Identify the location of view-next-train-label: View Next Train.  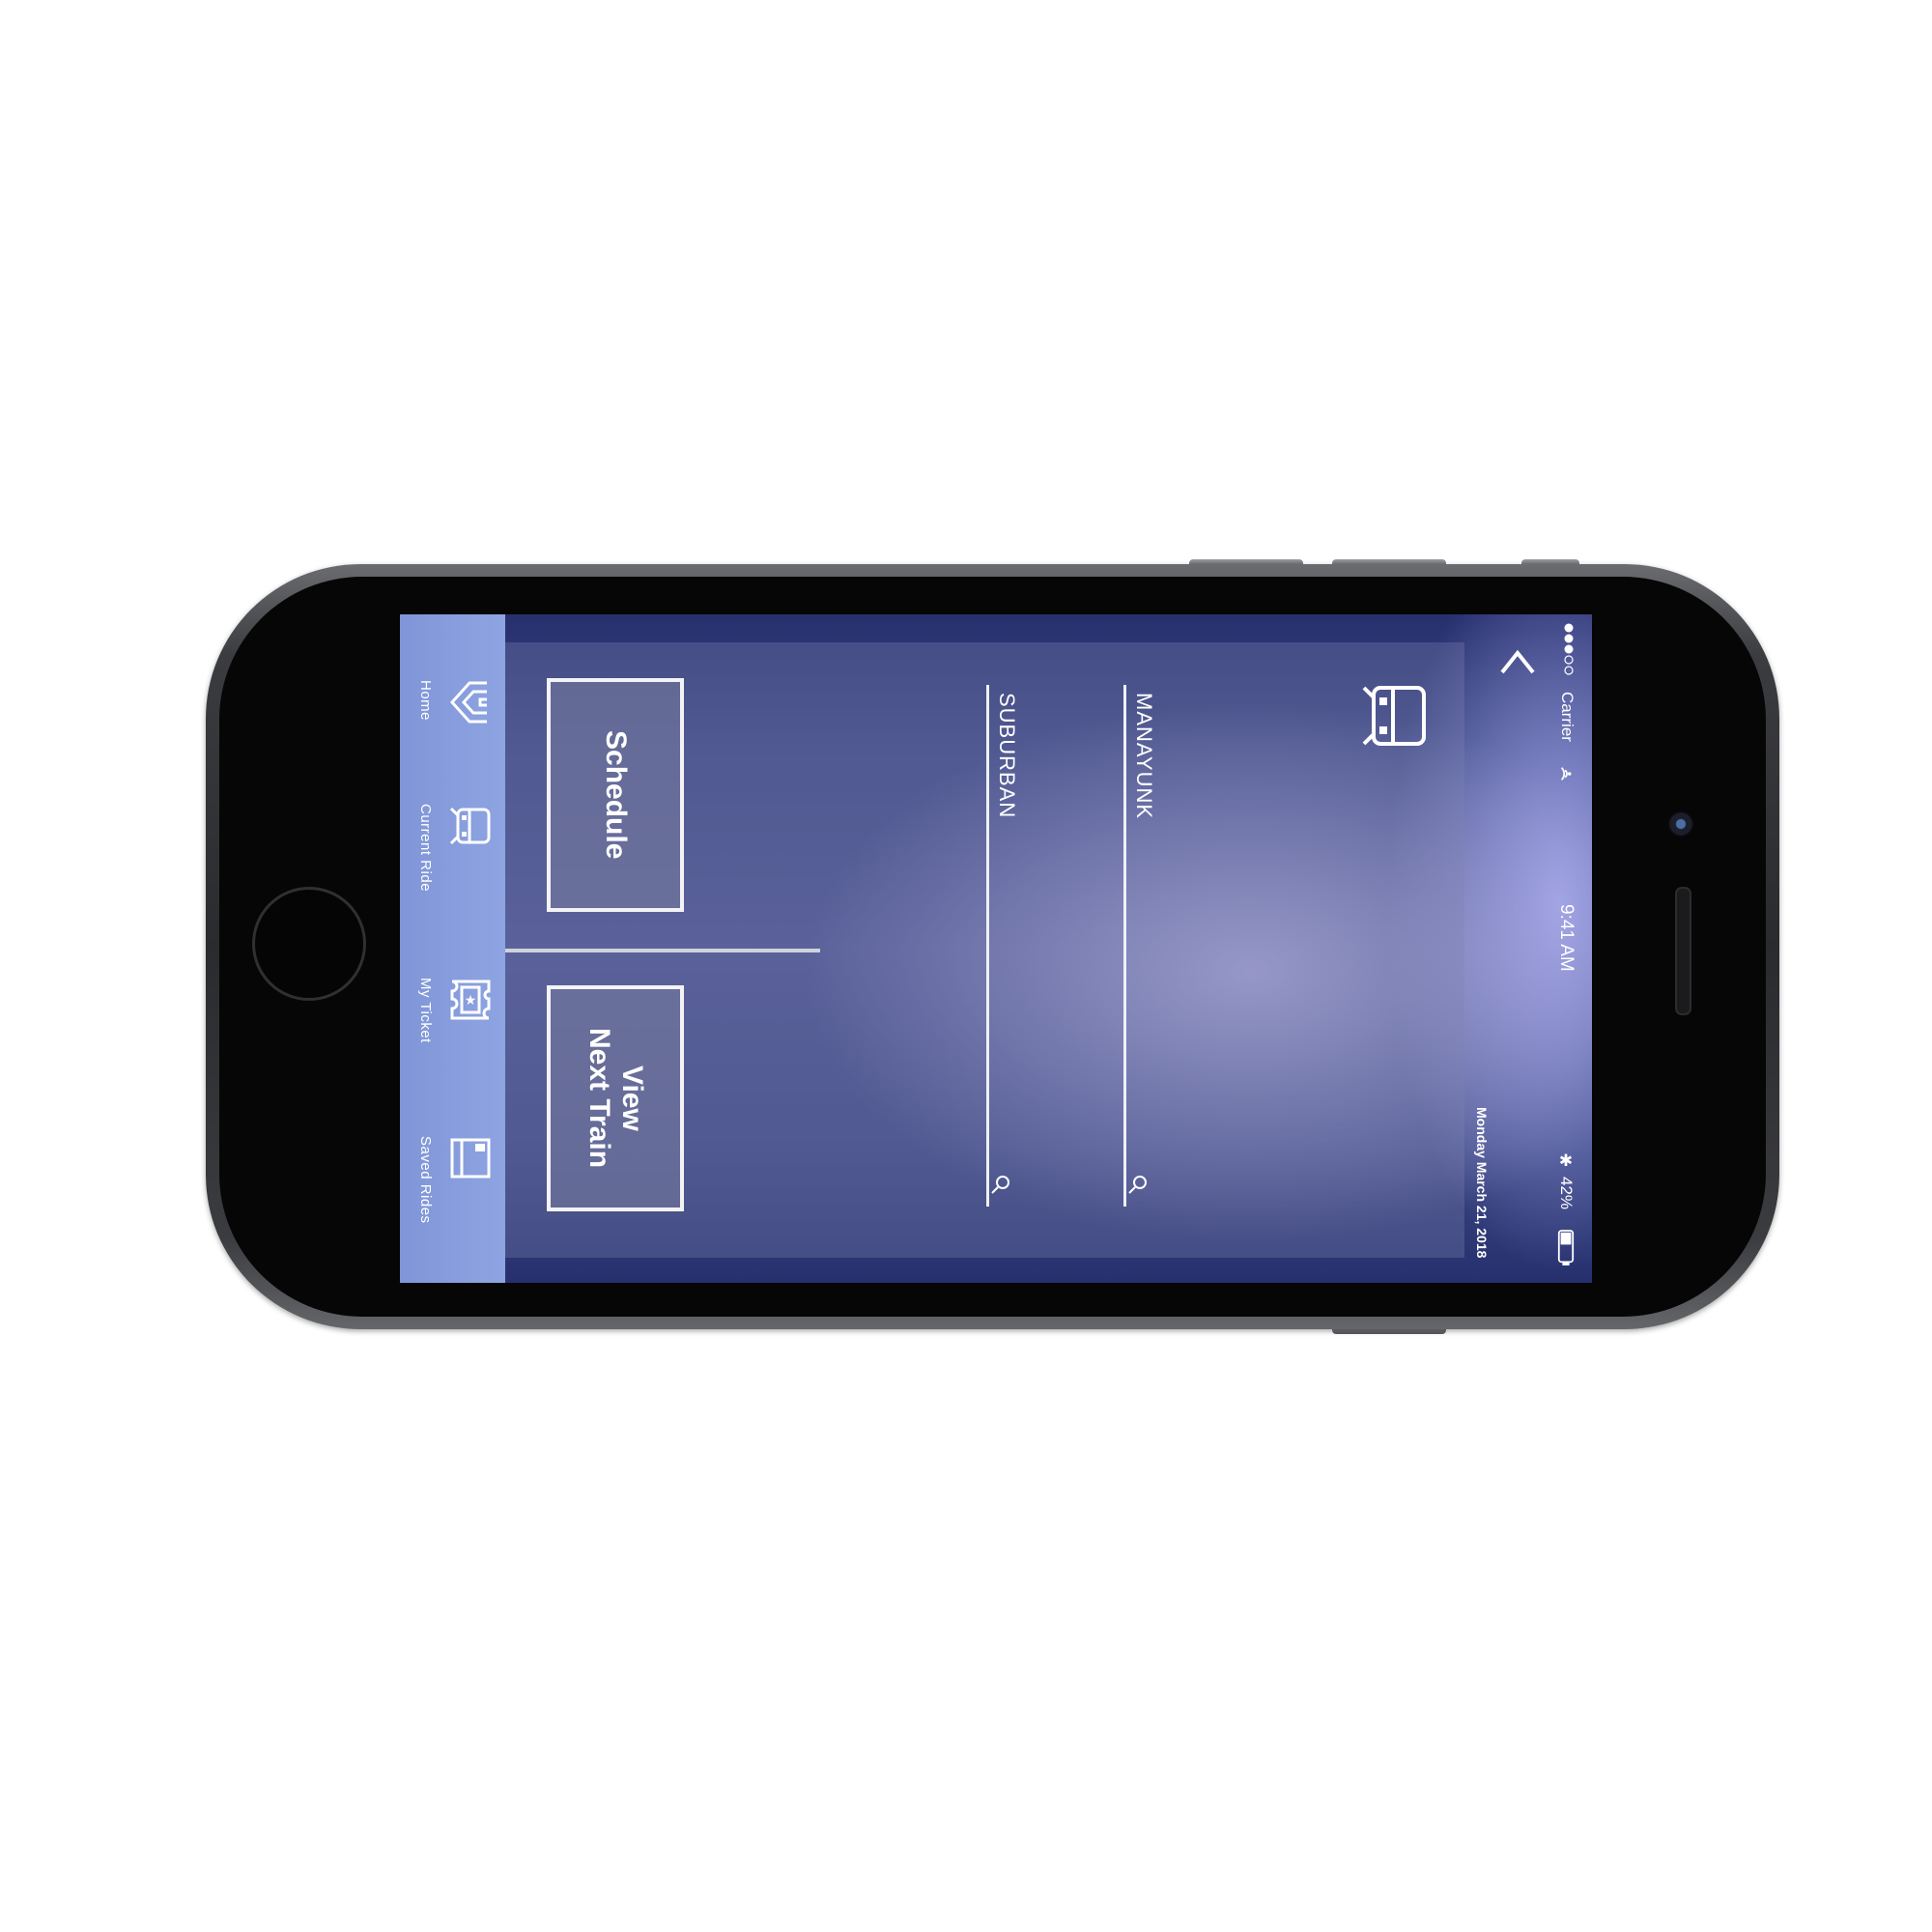
(615, 1098).